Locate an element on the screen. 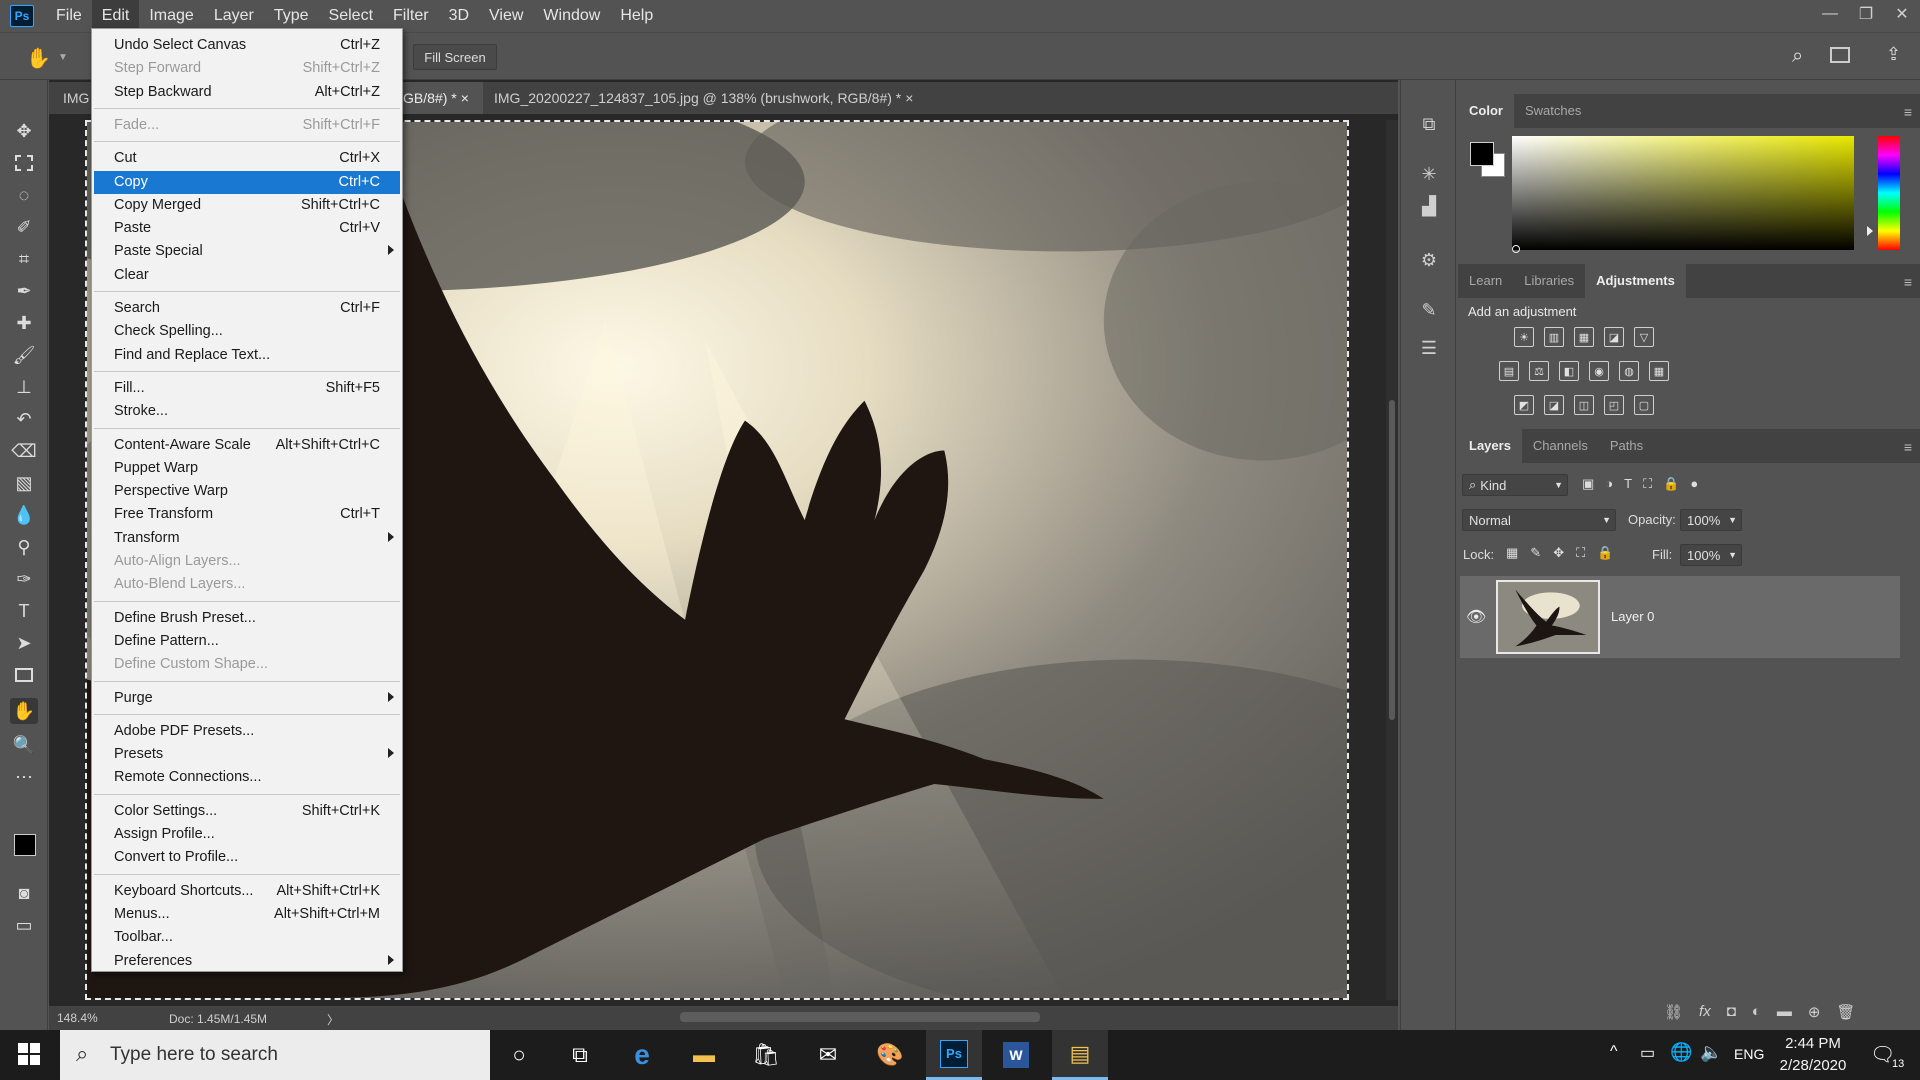 Image resolution: width=1920 pixels, height=1080 pixels. navigator-panel-icon: ✳ is located at coordinates (1429, 174).